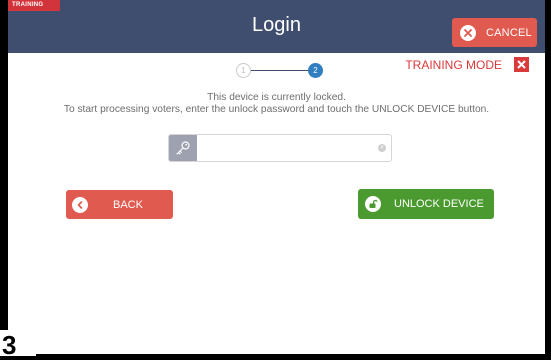 The height and width of the screenshot is (360, 551). What do you see at coordinates (373, 204) in the screenshot?
I see `unlock-icon` at bounding box center [373, 204].